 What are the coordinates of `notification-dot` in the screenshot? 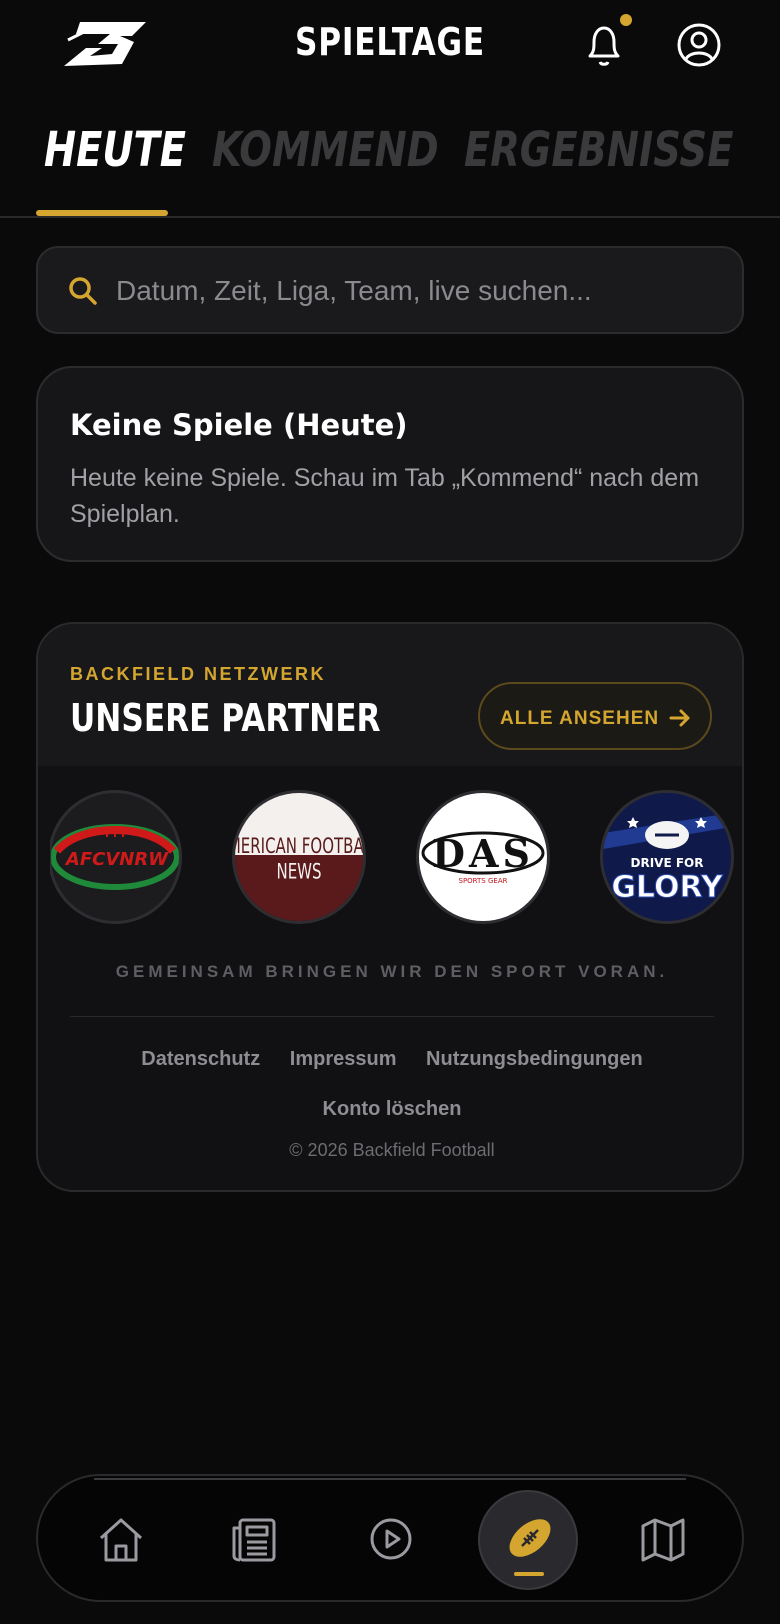 It's located at (626, 20).